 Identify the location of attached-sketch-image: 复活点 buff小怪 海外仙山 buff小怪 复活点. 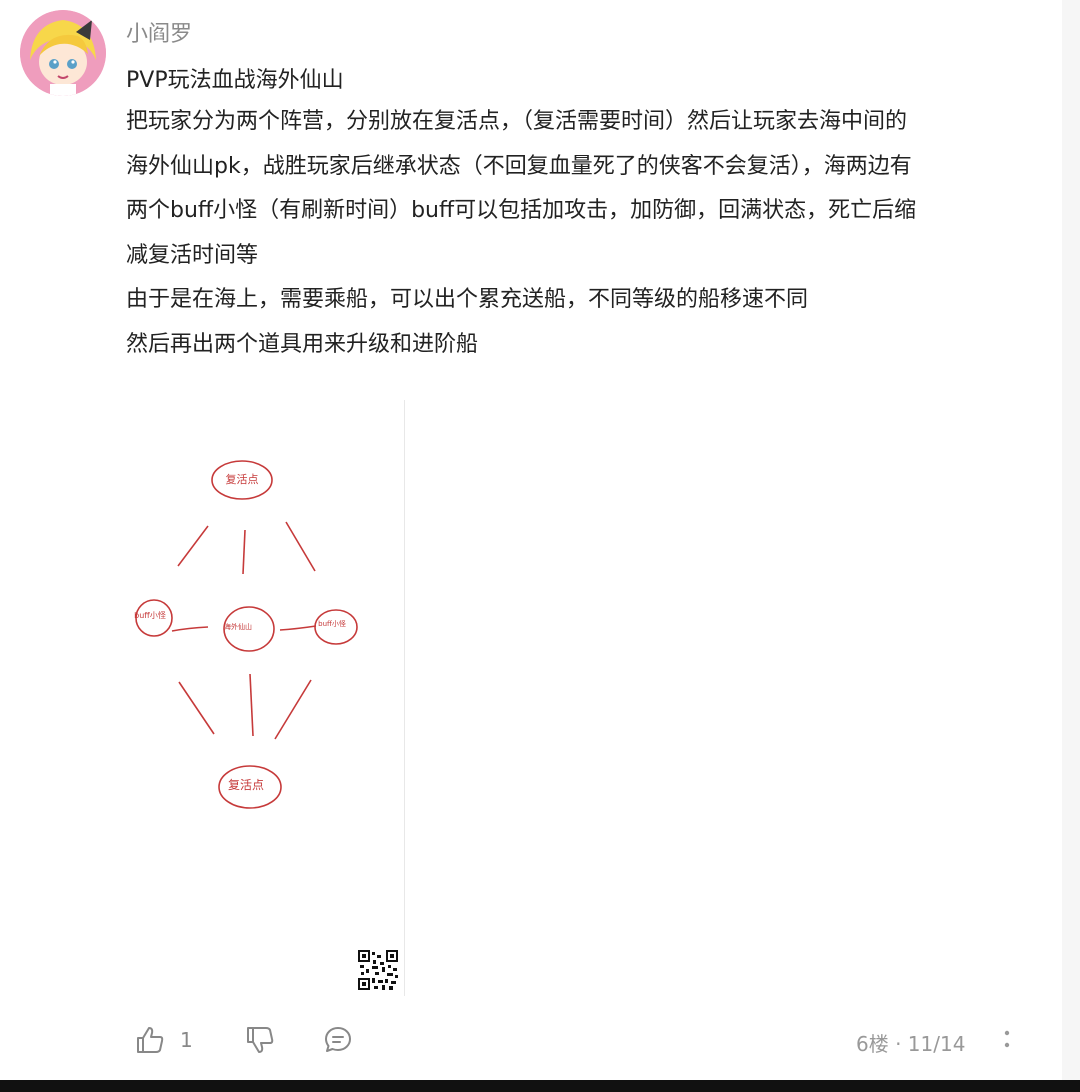
(266, 698).